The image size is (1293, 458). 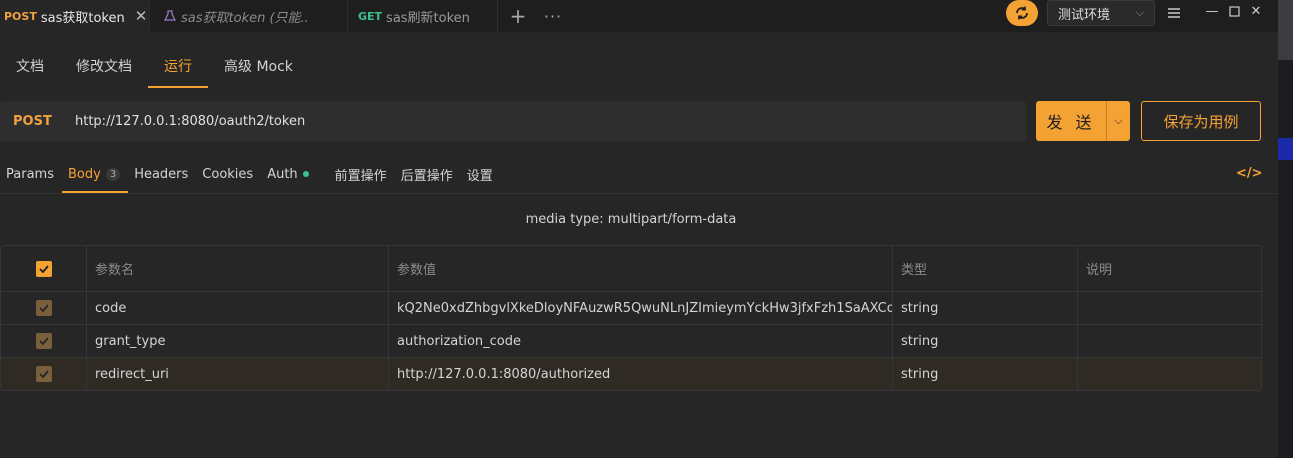 What do you see at coordinates (1022, 13) in the screenshot?
I see `sync-icon` at bounding box center [1022, 13].